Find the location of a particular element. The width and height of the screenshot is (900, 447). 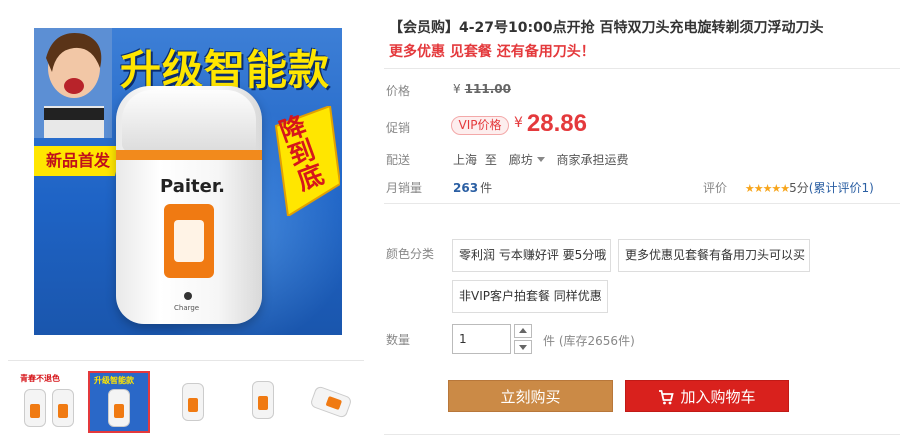

ship-to-word: 至 is located at coordinates (490, 160).